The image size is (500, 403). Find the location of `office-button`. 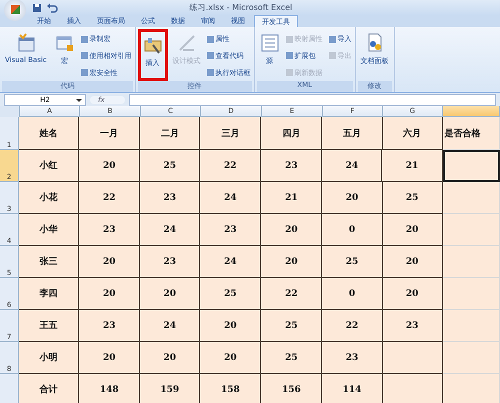

office-button is located at coordinates (15, 10).